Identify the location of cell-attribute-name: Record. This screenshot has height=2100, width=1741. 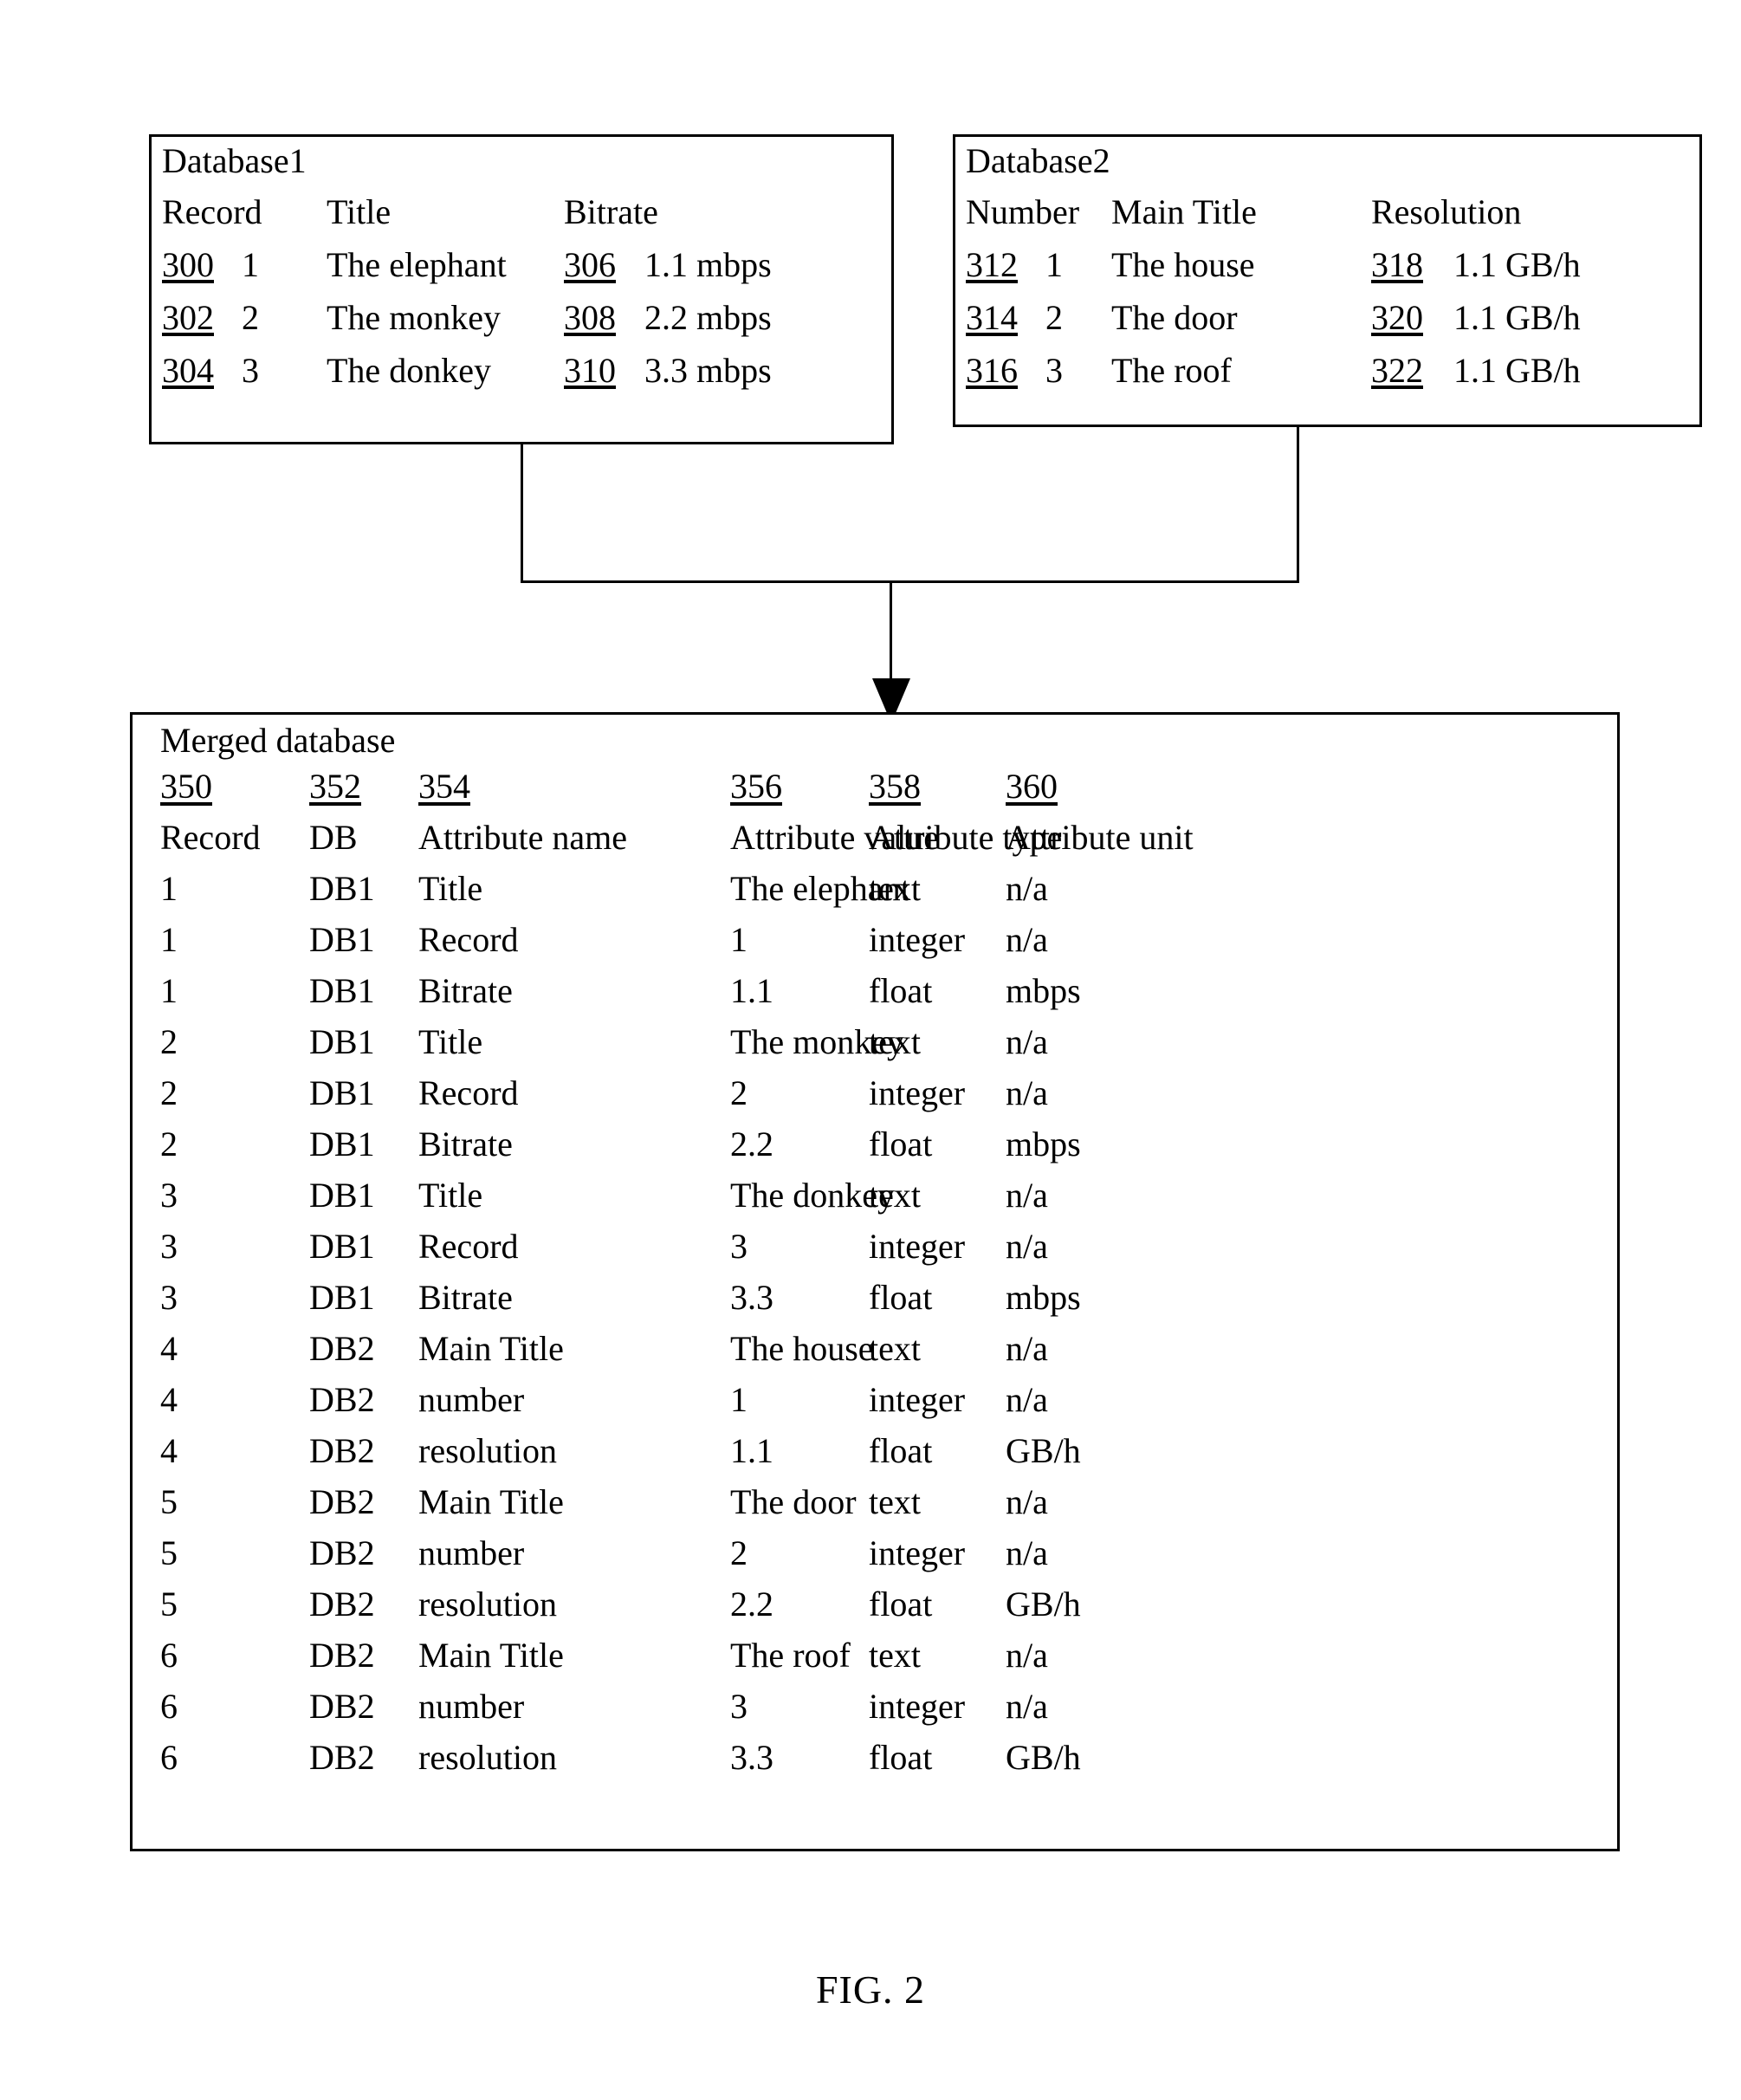
(468, 1092).